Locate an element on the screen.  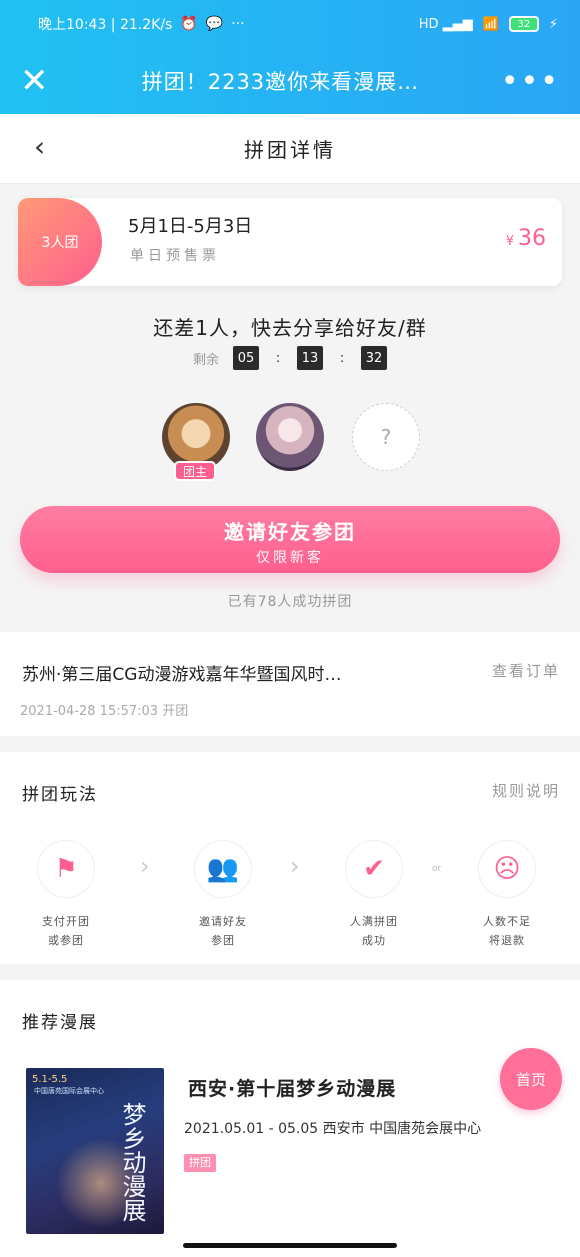
poster-dates: 5.1-5.5 is located at coordinates (50, 1079).